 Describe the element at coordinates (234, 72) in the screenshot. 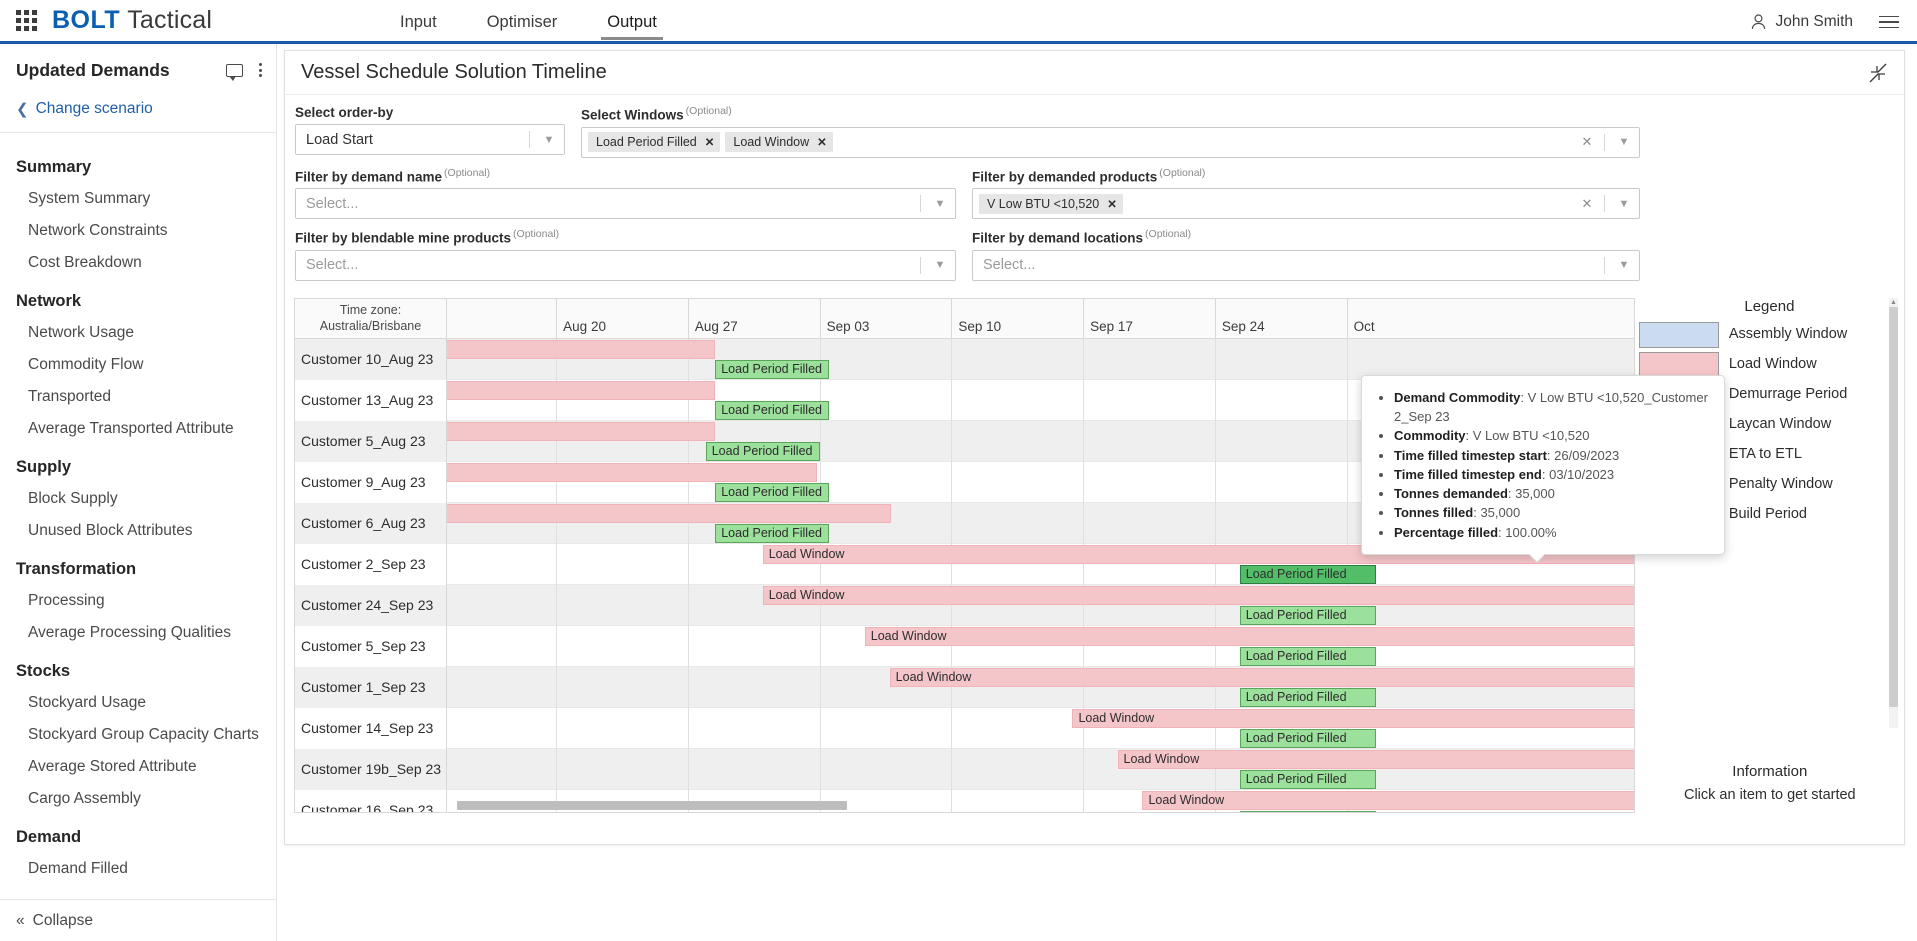

I see `comment-icon` at that location.